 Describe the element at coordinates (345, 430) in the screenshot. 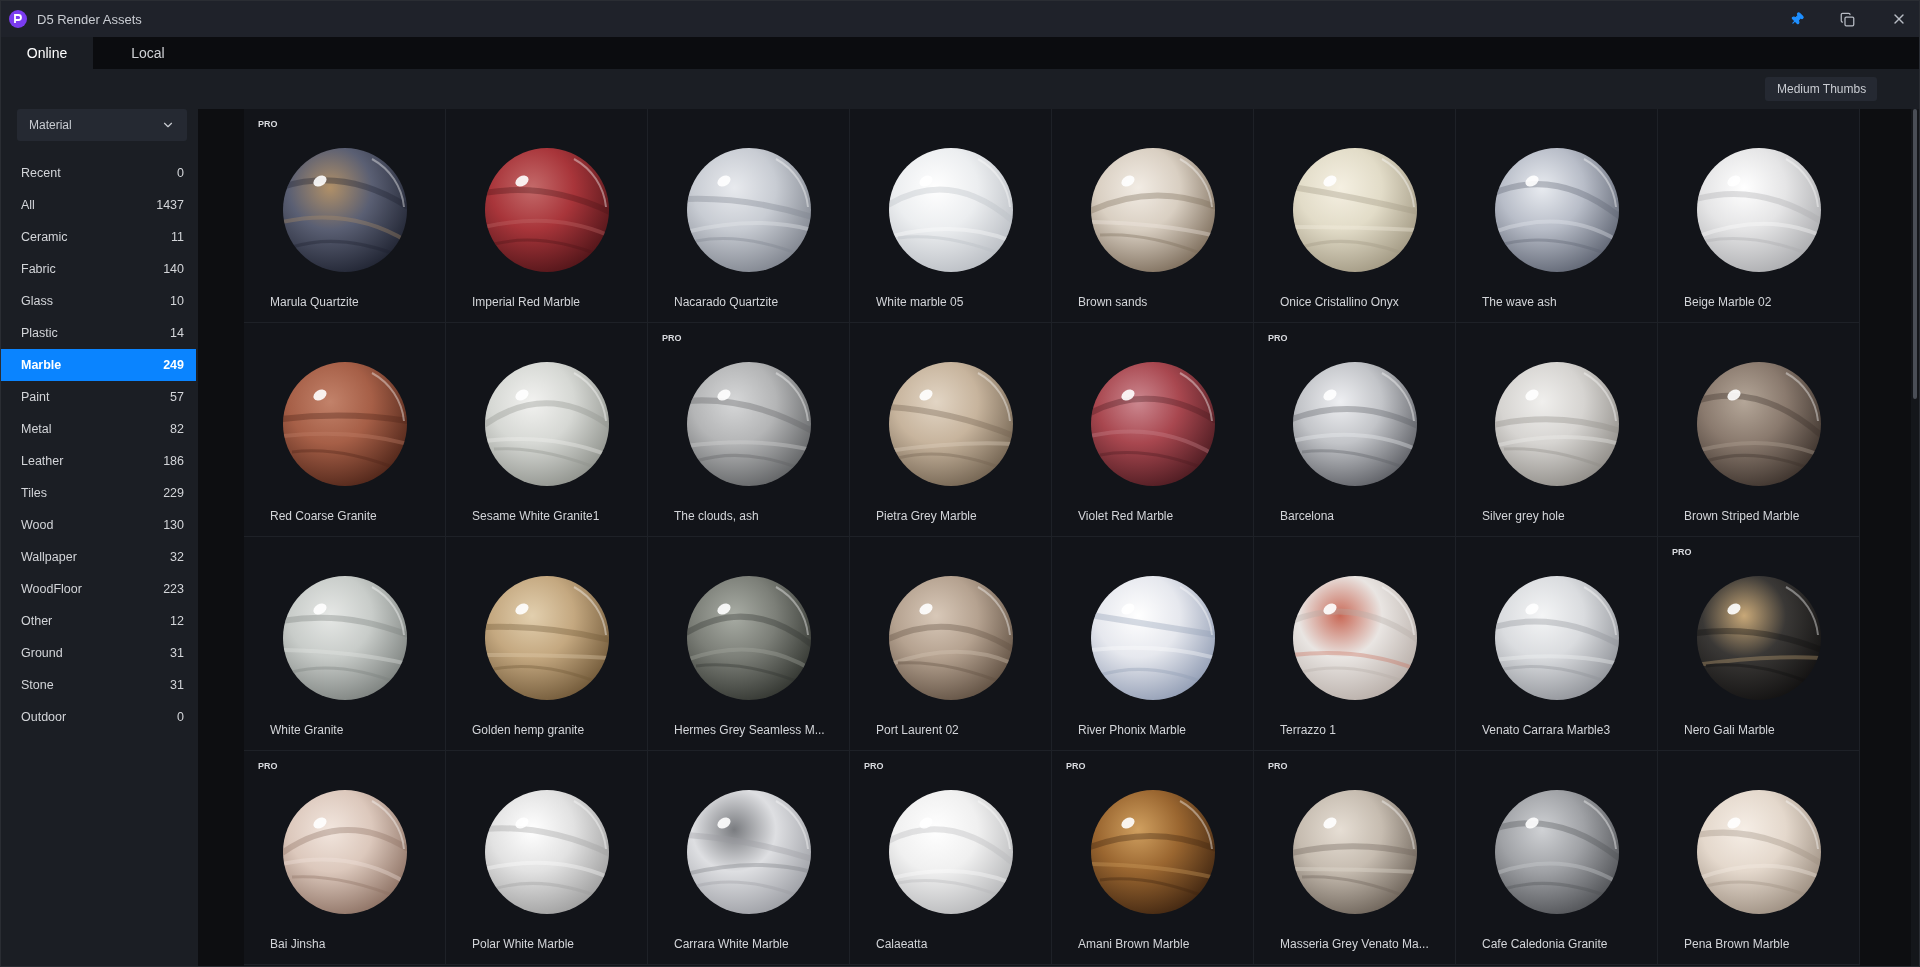

I see `asset-card: Red Coarse Granite` at that location.